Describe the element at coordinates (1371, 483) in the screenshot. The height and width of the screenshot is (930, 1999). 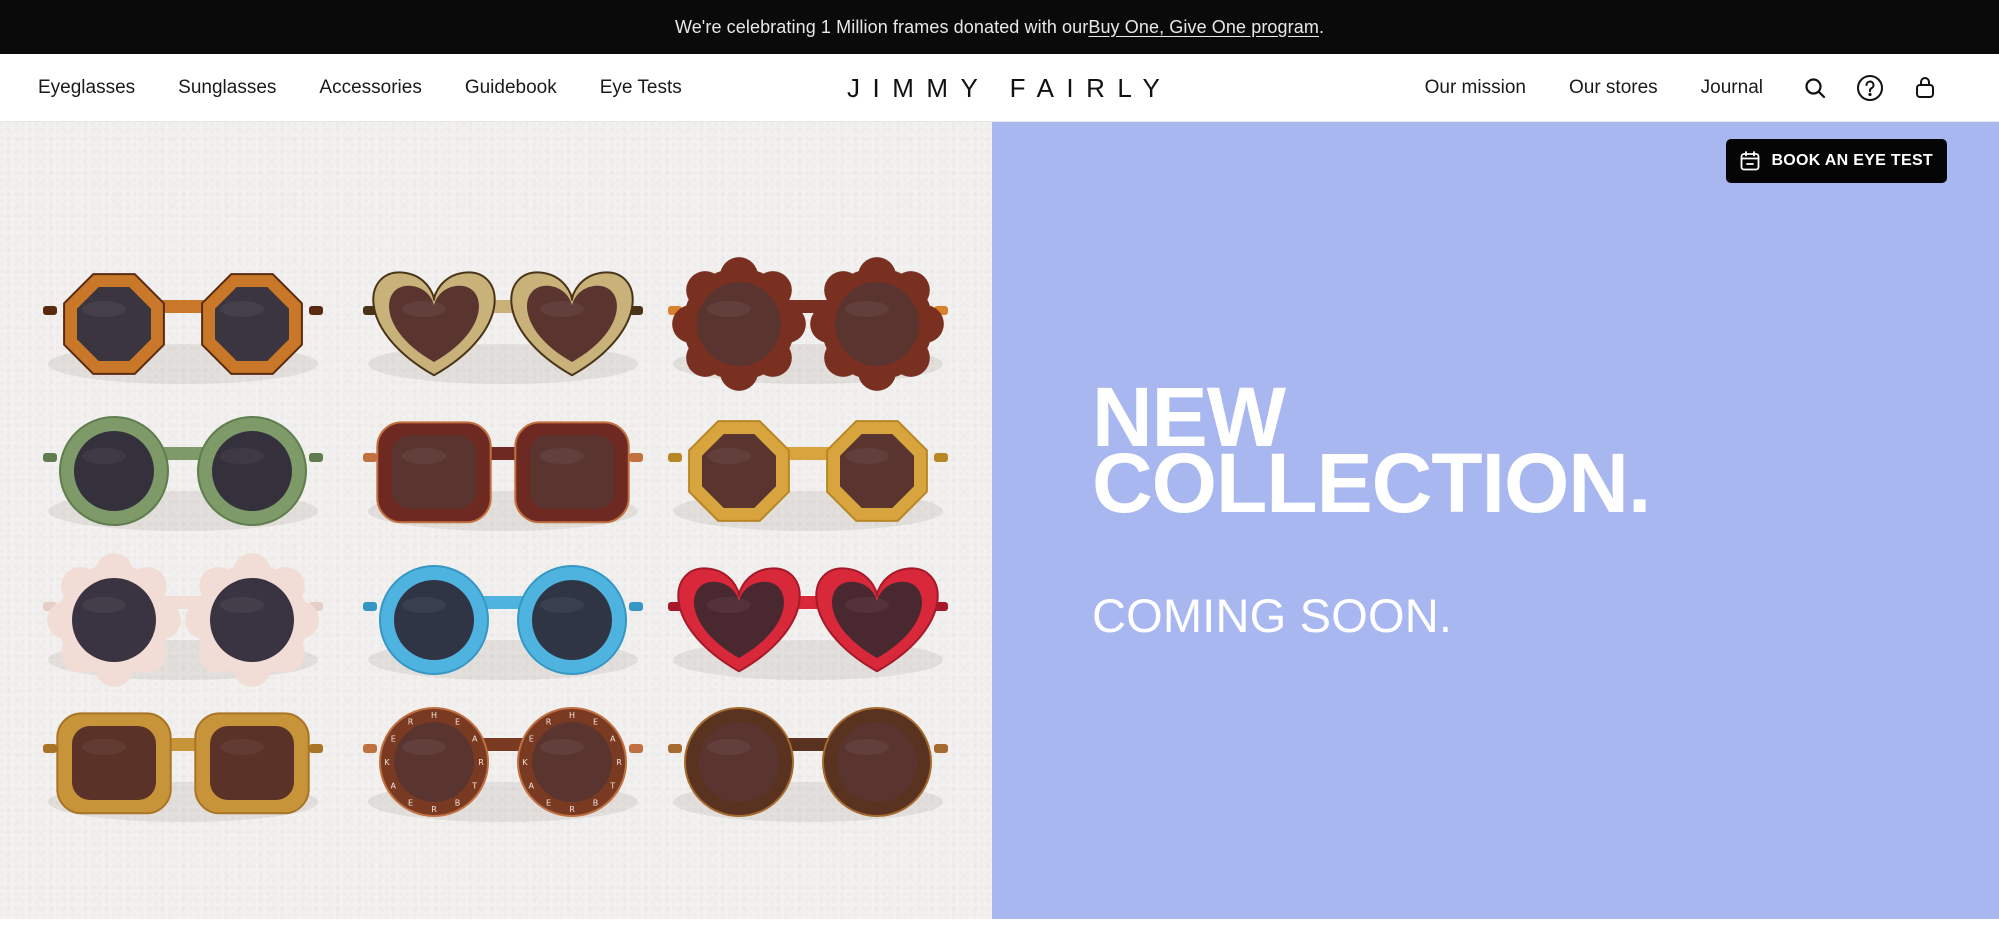
I see `headline-line-2: COLLECTION.` at that location.